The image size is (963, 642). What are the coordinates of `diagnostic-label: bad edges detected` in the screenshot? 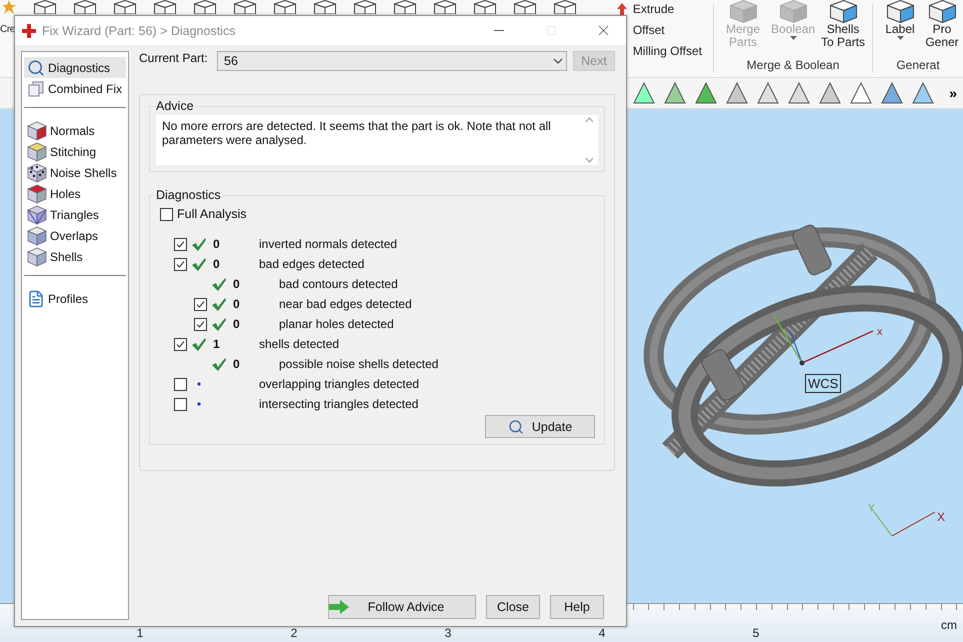 It's located at (311, 264).